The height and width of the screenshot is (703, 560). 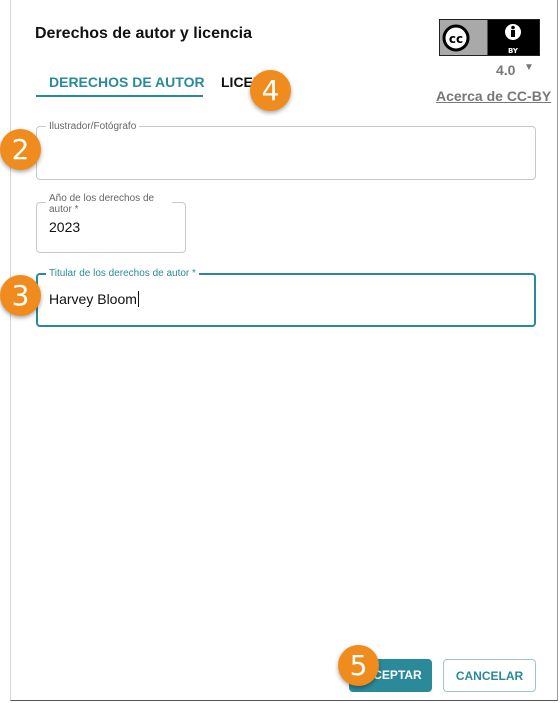 I want to click on about-cc-by-link: Acerca de CC-BY, so click(x=493, y=96).